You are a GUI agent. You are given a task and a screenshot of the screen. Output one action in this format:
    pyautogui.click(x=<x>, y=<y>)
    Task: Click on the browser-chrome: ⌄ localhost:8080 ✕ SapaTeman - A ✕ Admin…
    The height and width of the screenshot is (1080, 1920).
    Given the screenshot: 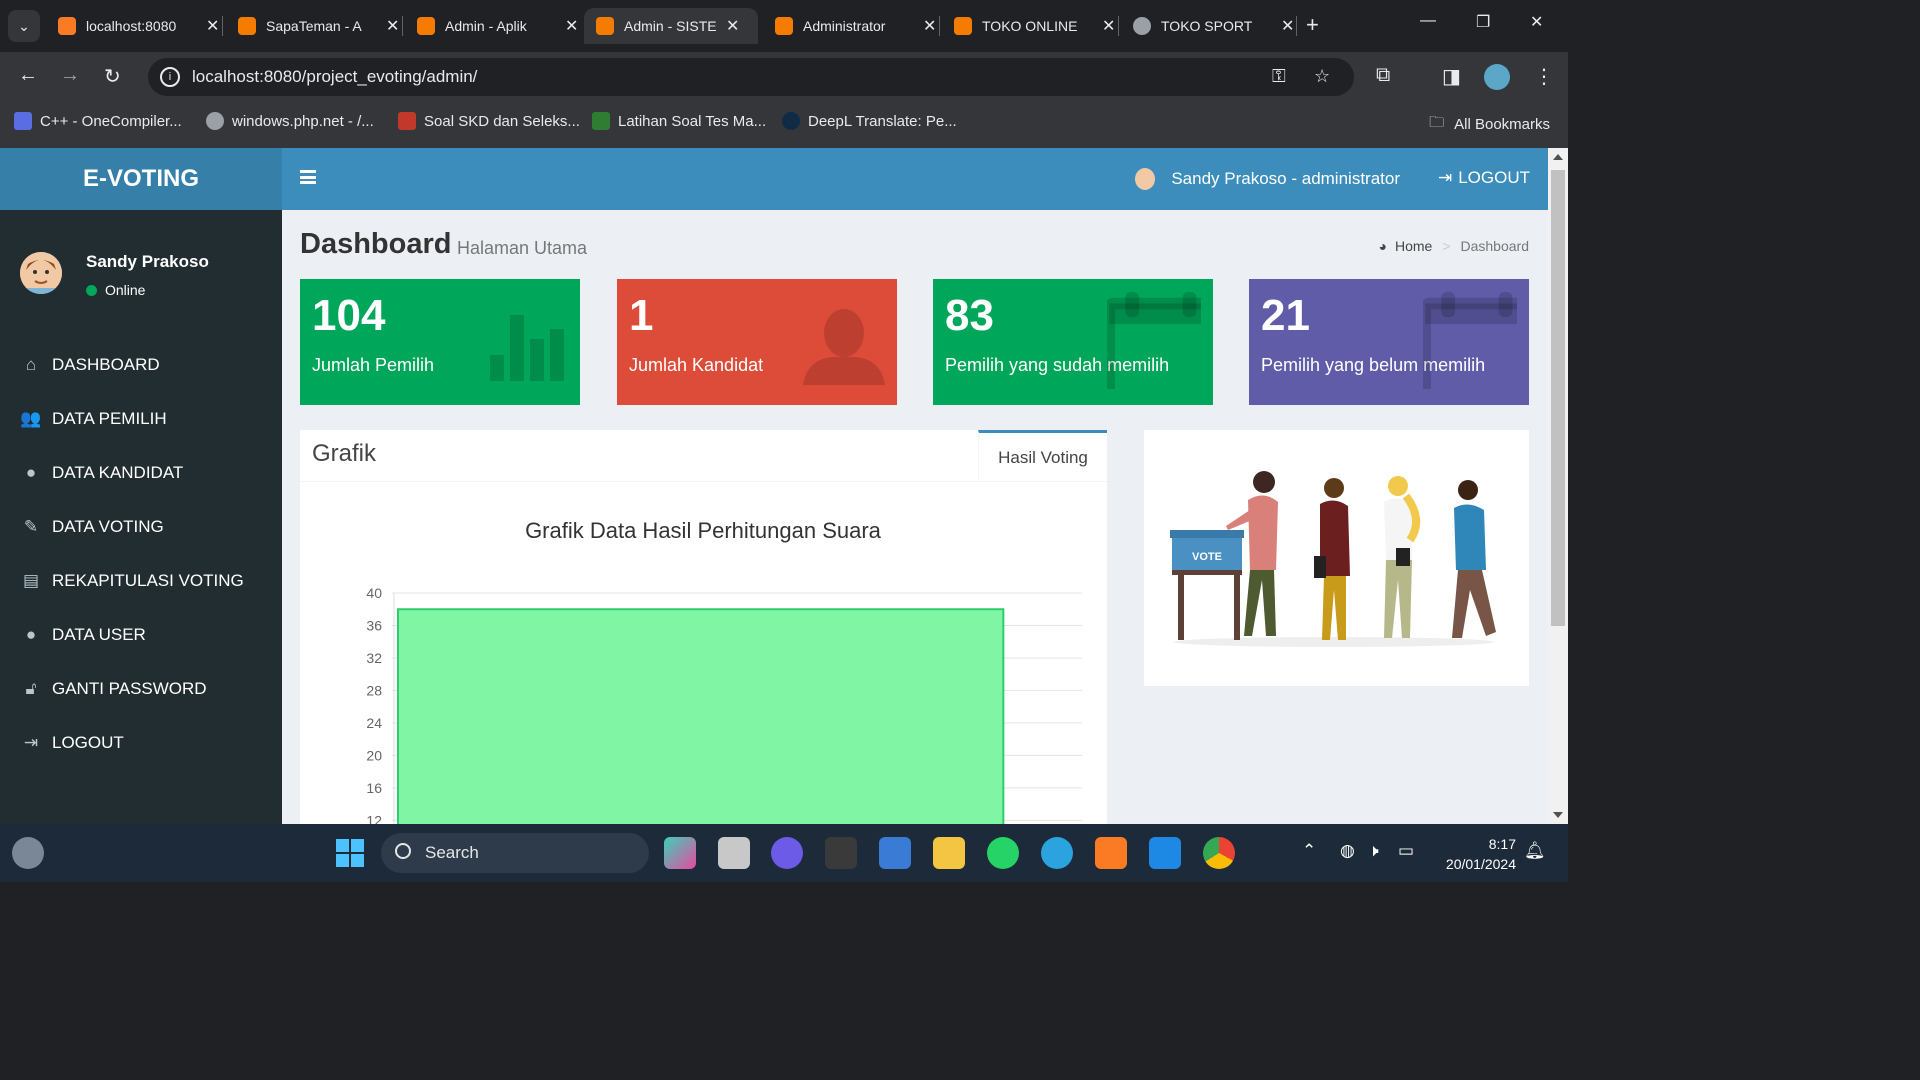 What is the action you would take?
    pyautogui.click(x=784, y=74)
    